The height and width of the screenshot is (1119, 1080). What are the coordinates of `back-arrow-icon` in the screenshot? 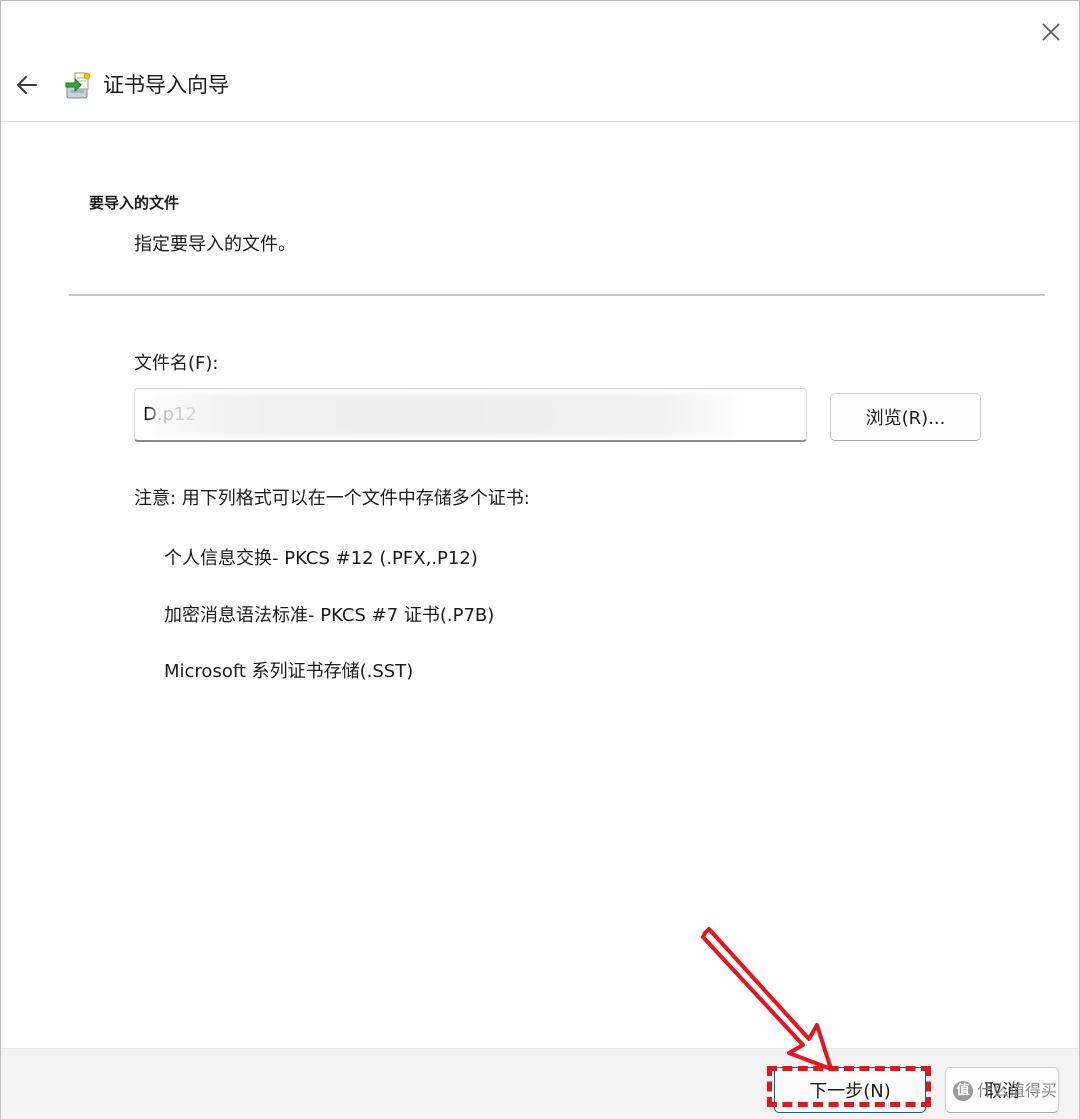 It's located at (27, 85).